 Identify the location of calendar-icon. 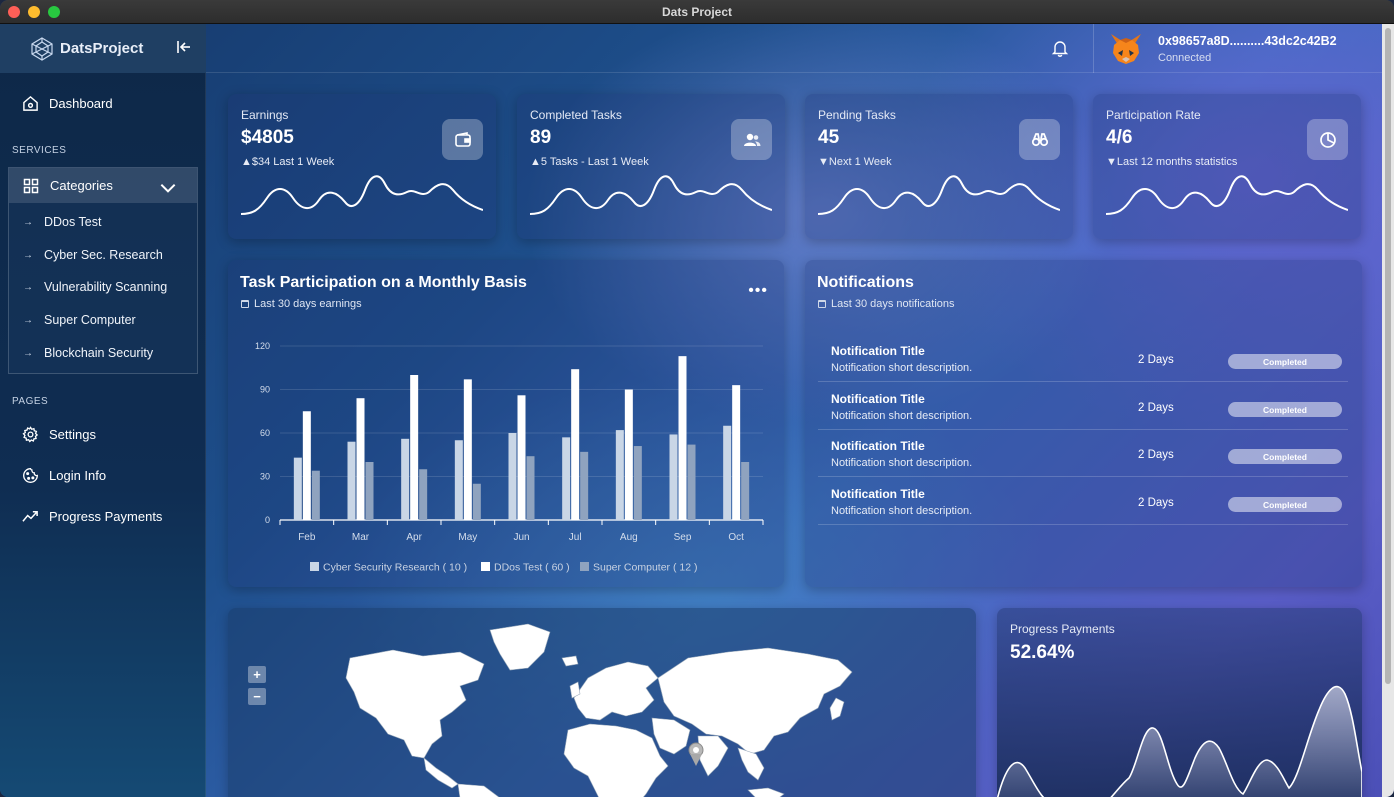
(245, 304).